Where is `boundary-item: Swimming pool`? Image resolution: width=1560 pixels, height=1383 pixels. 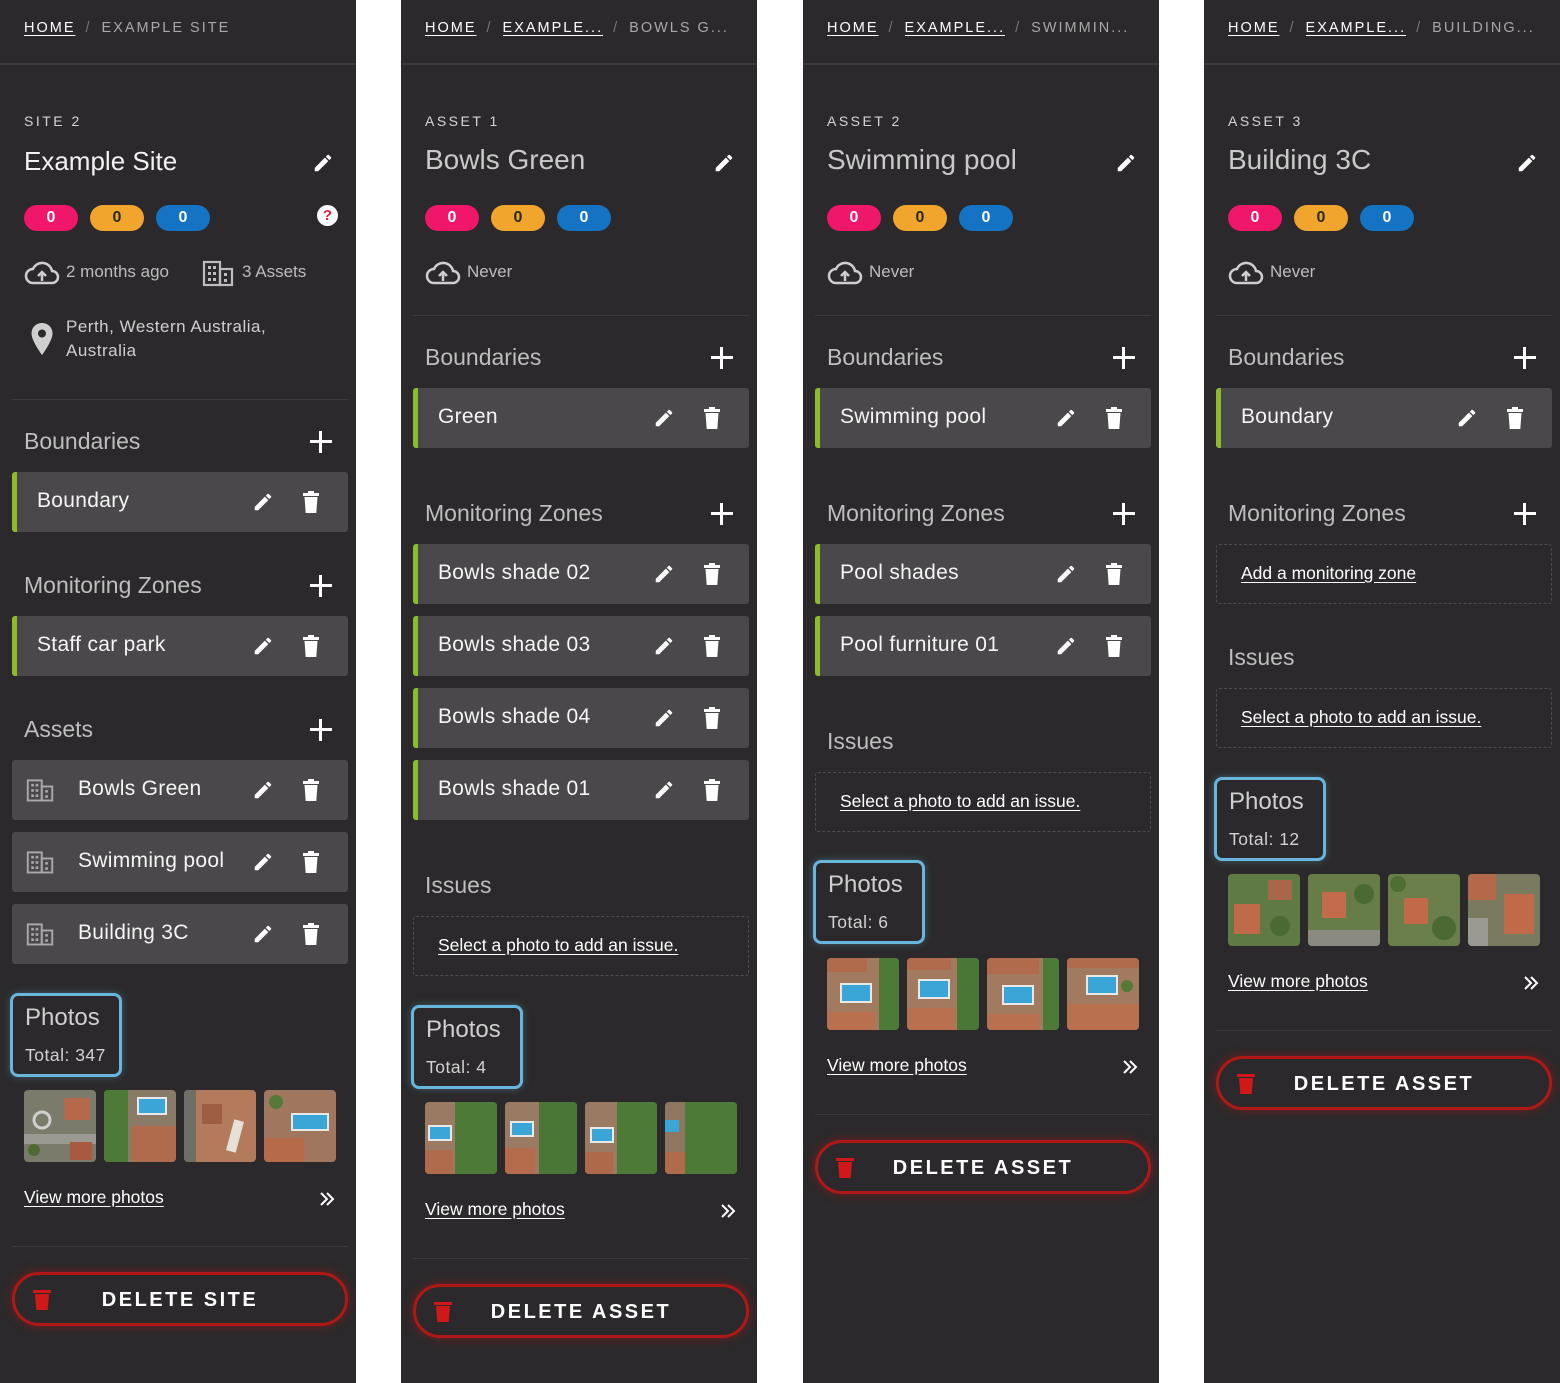
boundary-item: Swimming pool is located at coordinates (983, 418).